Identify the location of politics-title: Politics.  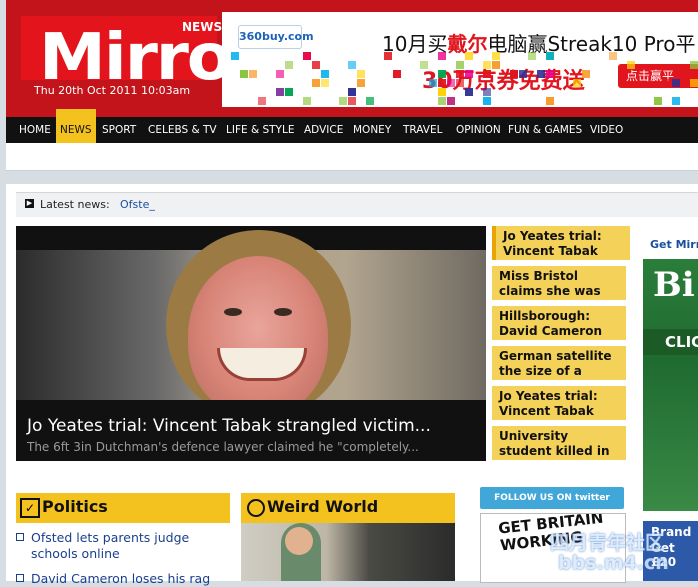
(75, 506).